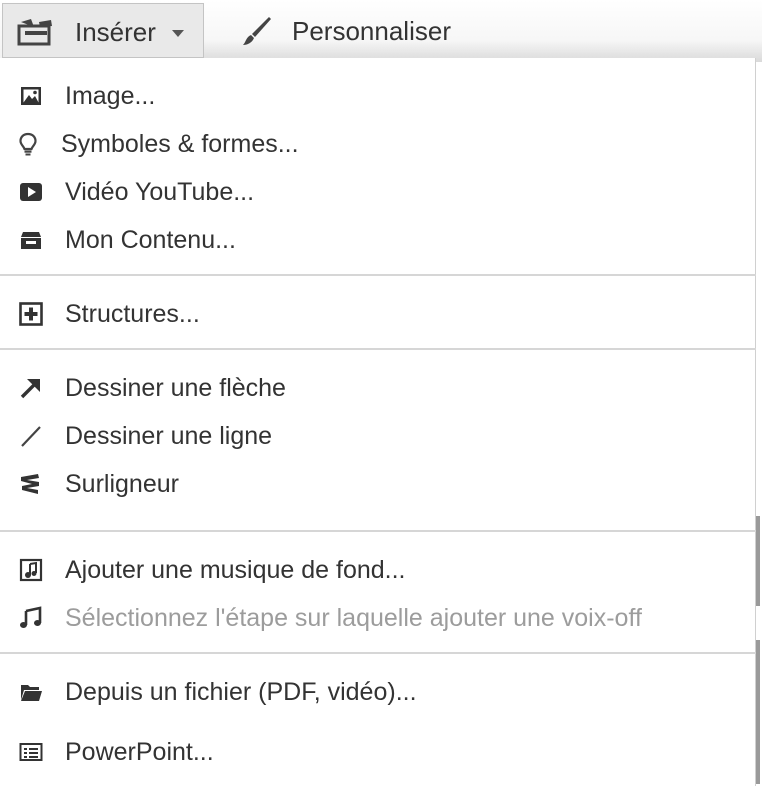 The width and height of the screenshot is (762, 786). Describe the element at coordinates (28, 144) in the screenshot. I see `lightbulb-icon` at that location.